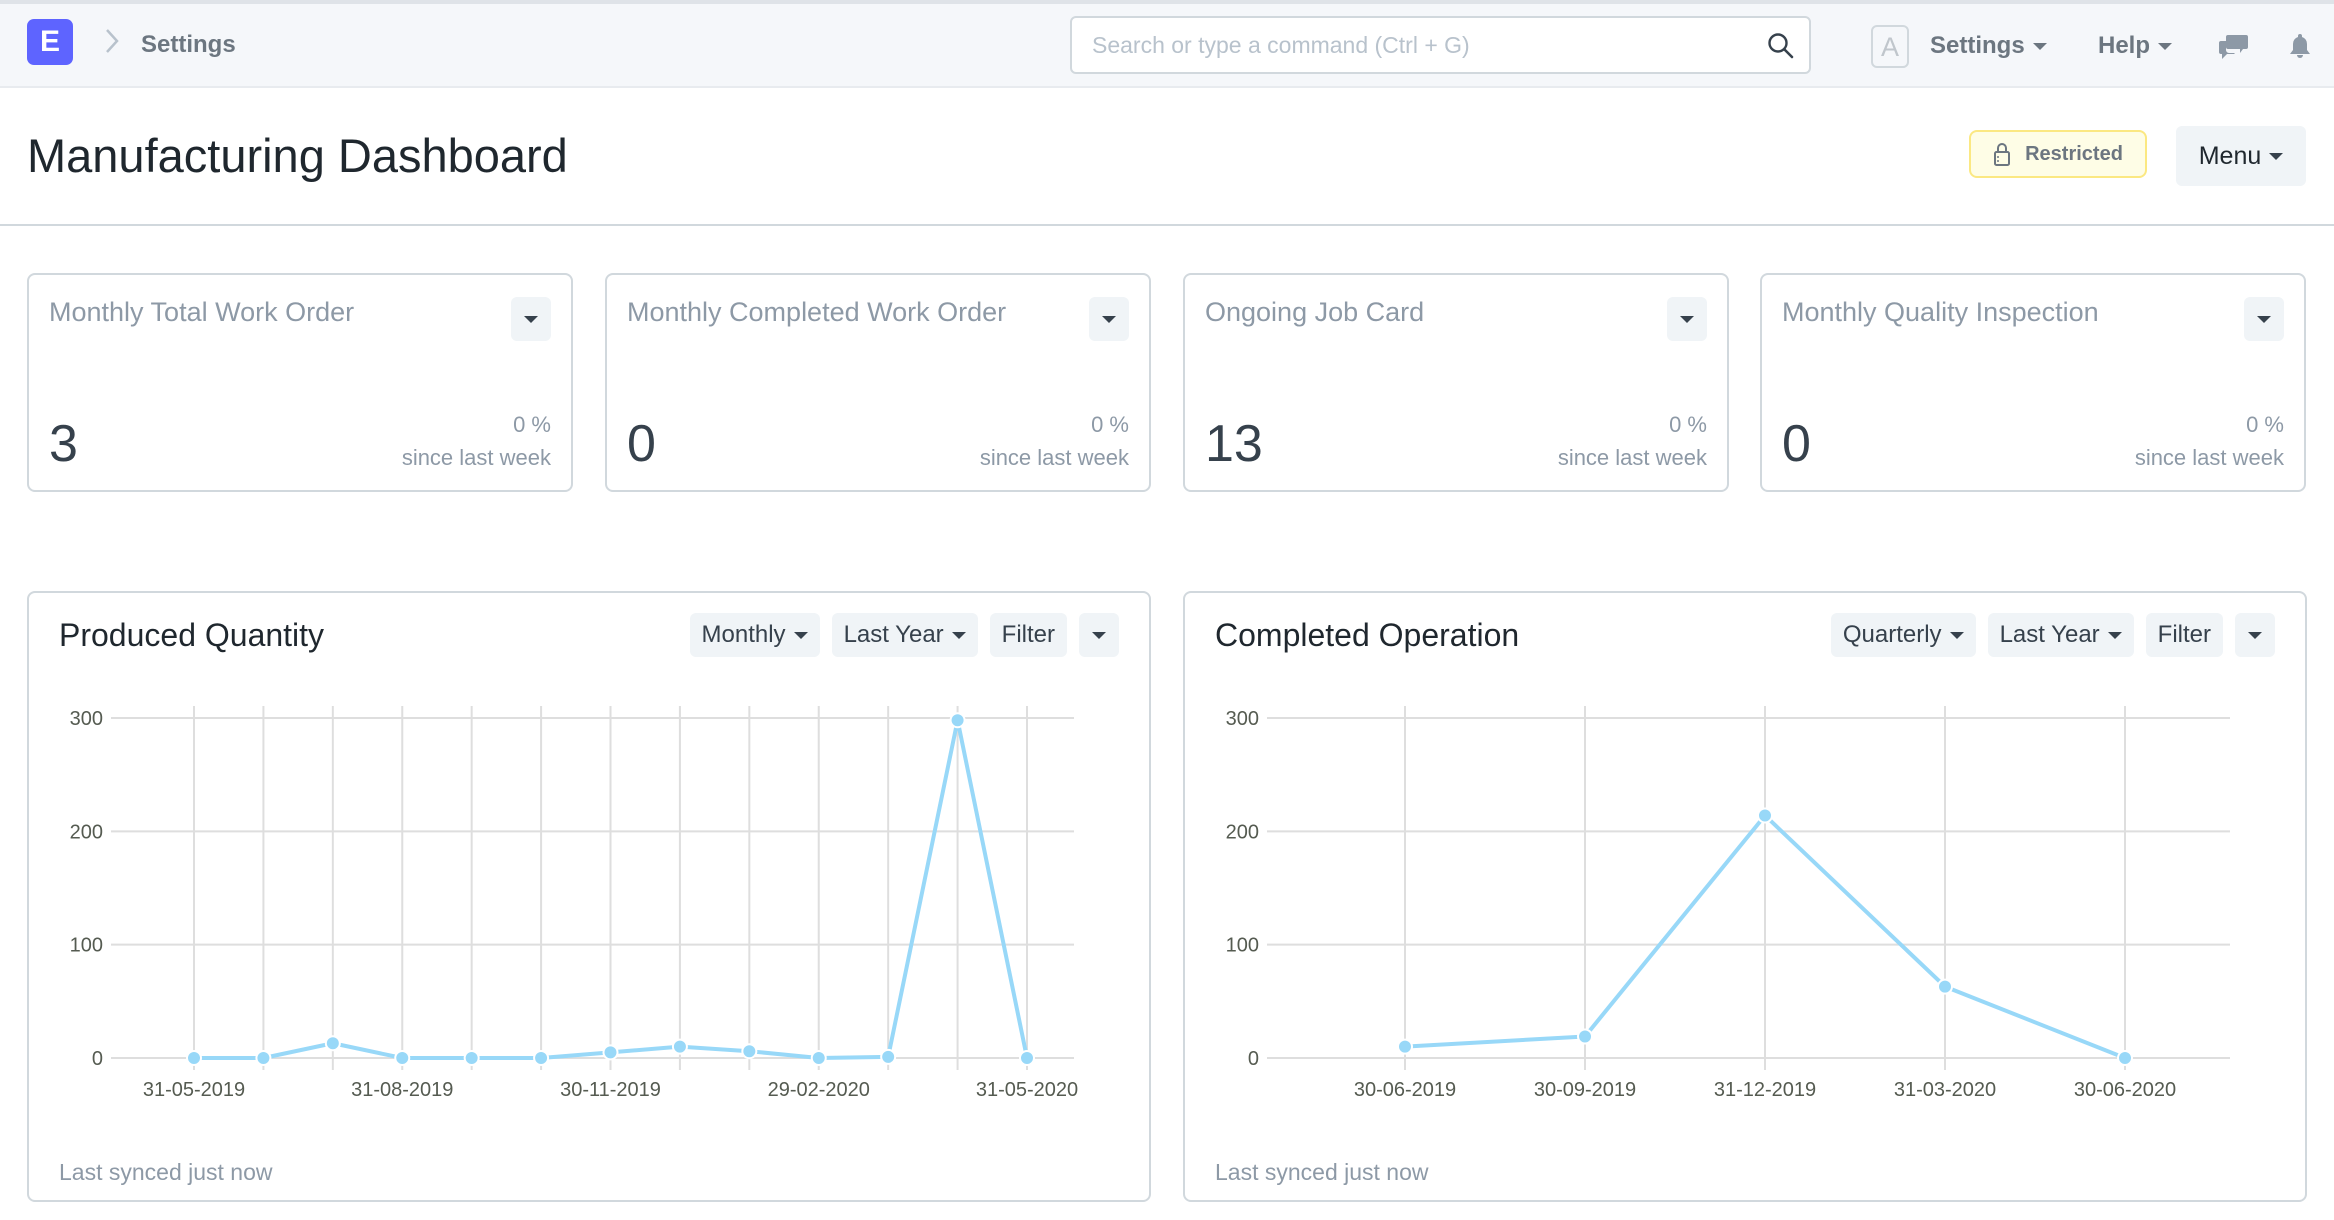 The width and height of the screenshot is (2334, 1220). Describe the element at coordinates (1405, 1090) in the screenshot. I see `x-tick-label: 30-06-2019` at that location.